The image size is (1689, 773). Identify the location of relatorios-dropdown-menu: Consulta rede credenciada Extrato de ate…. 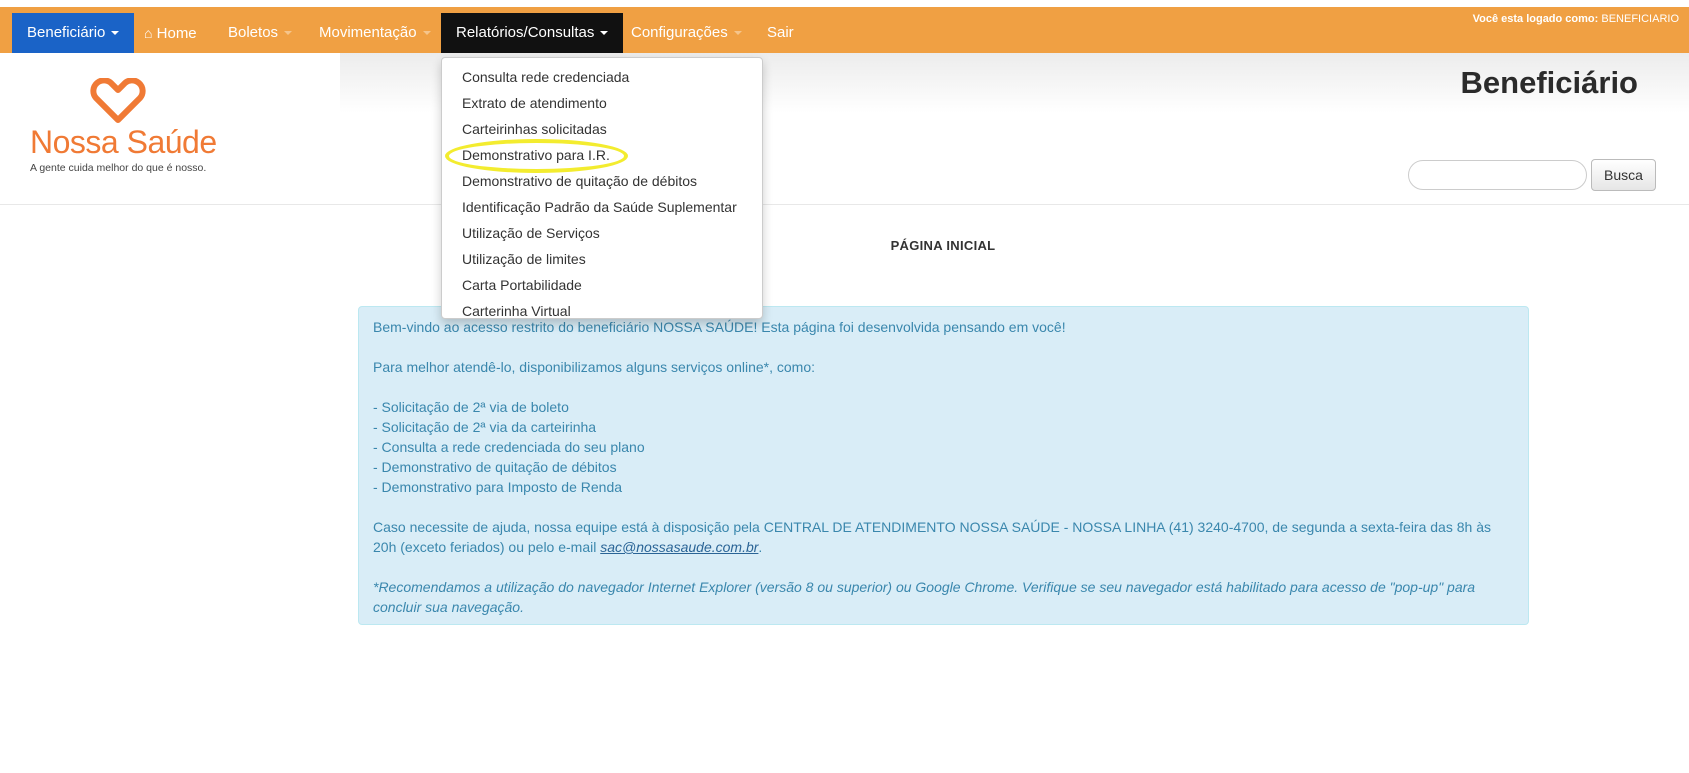
(602, 188).